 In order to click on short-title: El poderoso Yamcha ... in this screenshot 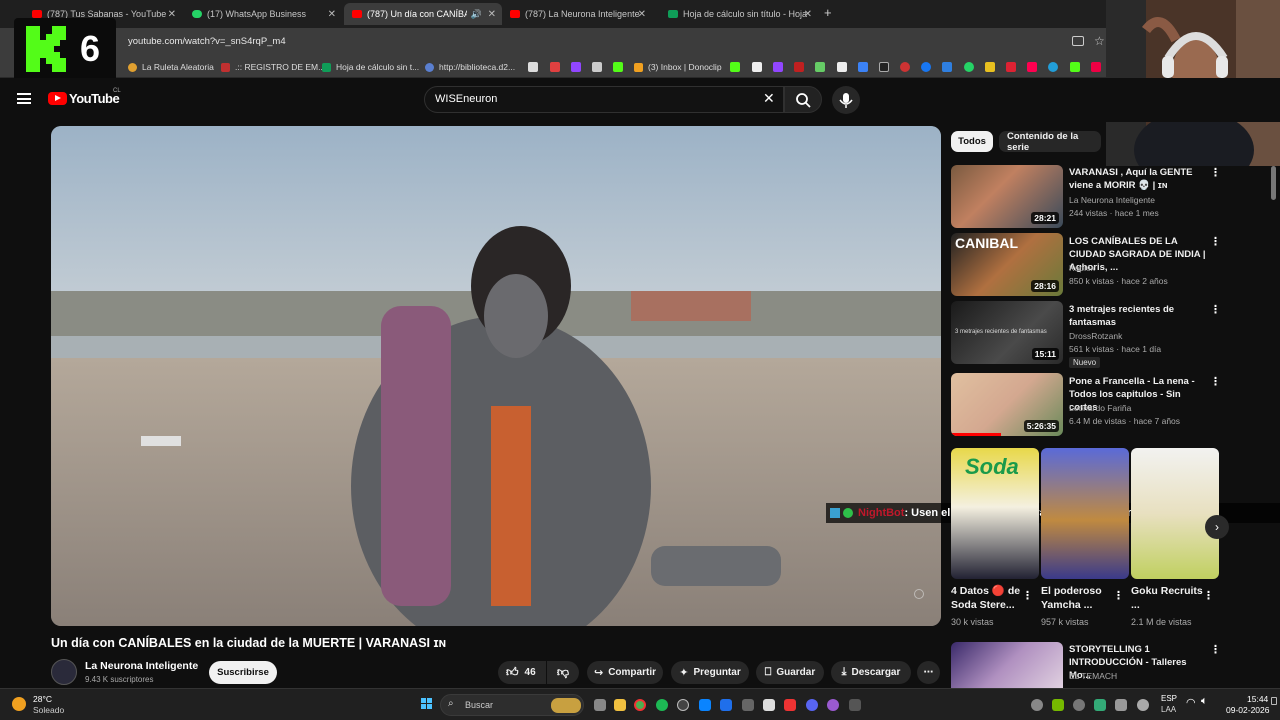, I will do `click(1077, 598)`.